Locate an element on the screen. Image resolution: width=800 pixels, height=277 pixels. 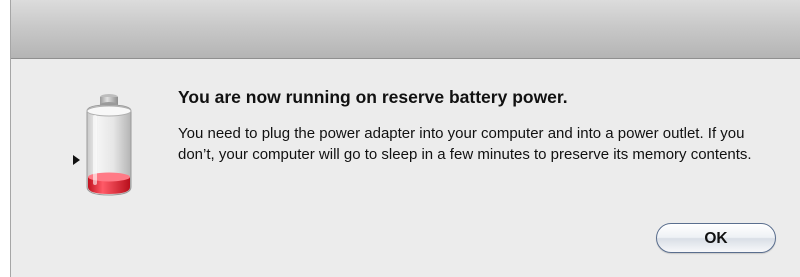
battery-low-icon is located at coordinates (109, 145).